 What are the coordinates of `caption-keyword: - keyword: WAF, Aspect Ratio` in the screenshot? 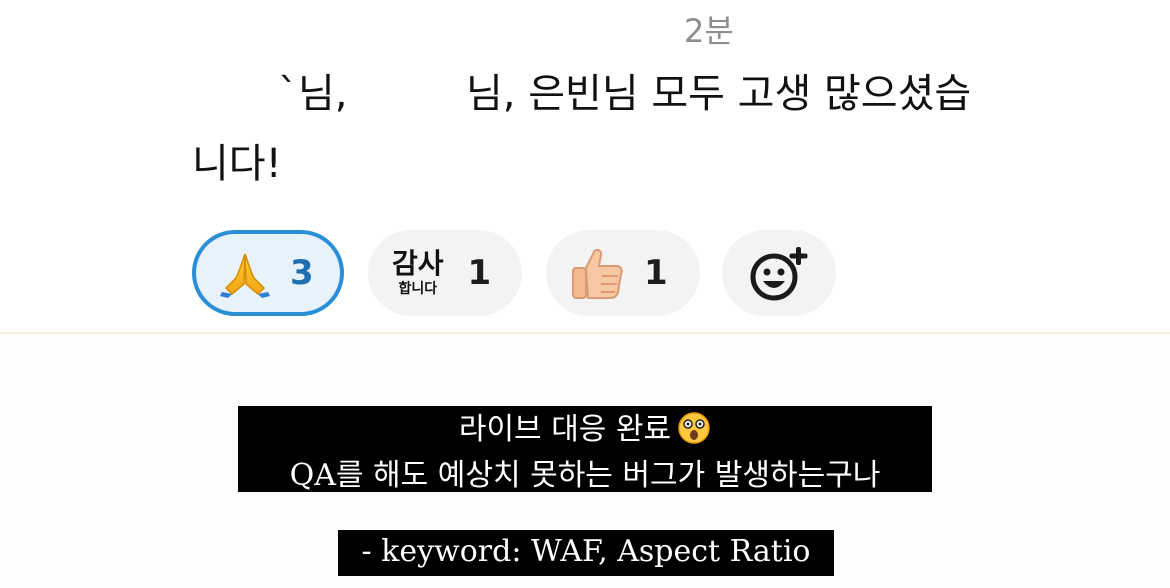 It's located at (586, 551).